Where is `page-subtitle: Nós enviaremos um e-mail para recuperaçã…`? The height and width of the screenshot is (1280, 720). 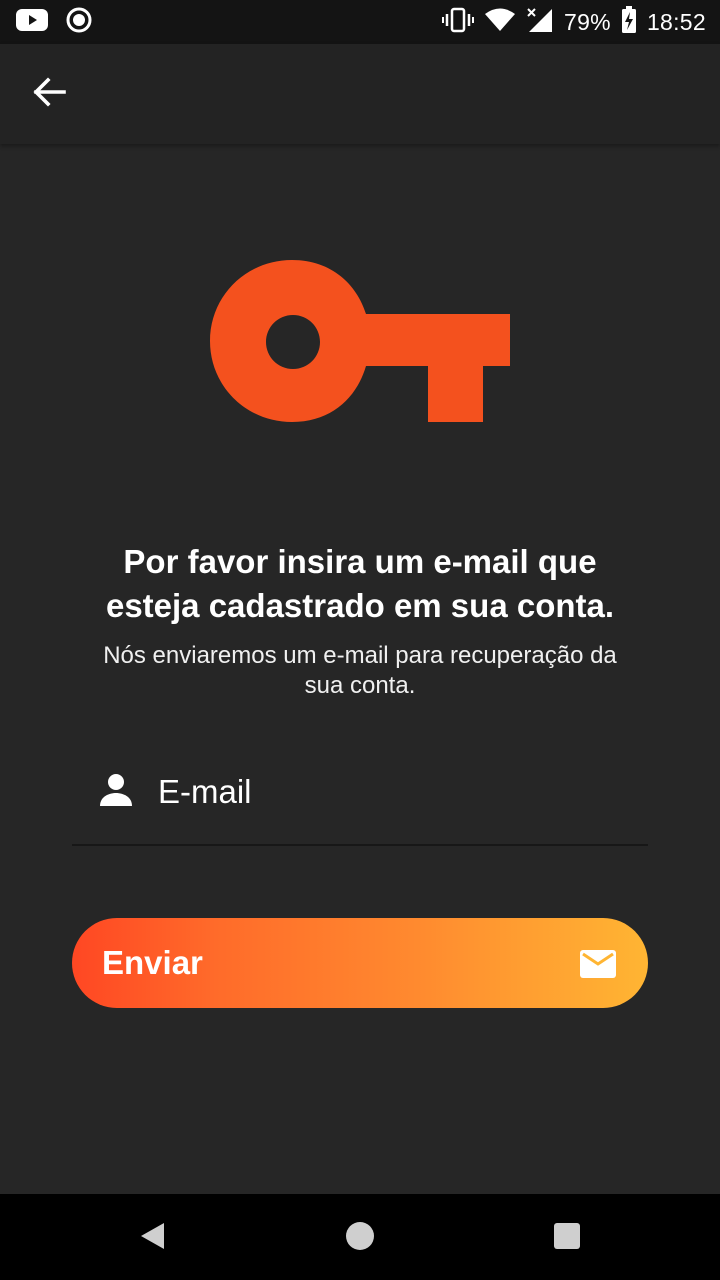
page-subtitle: Nós enviaremos um e-mail para recuperaçã… is located at coordinates (360, 671).